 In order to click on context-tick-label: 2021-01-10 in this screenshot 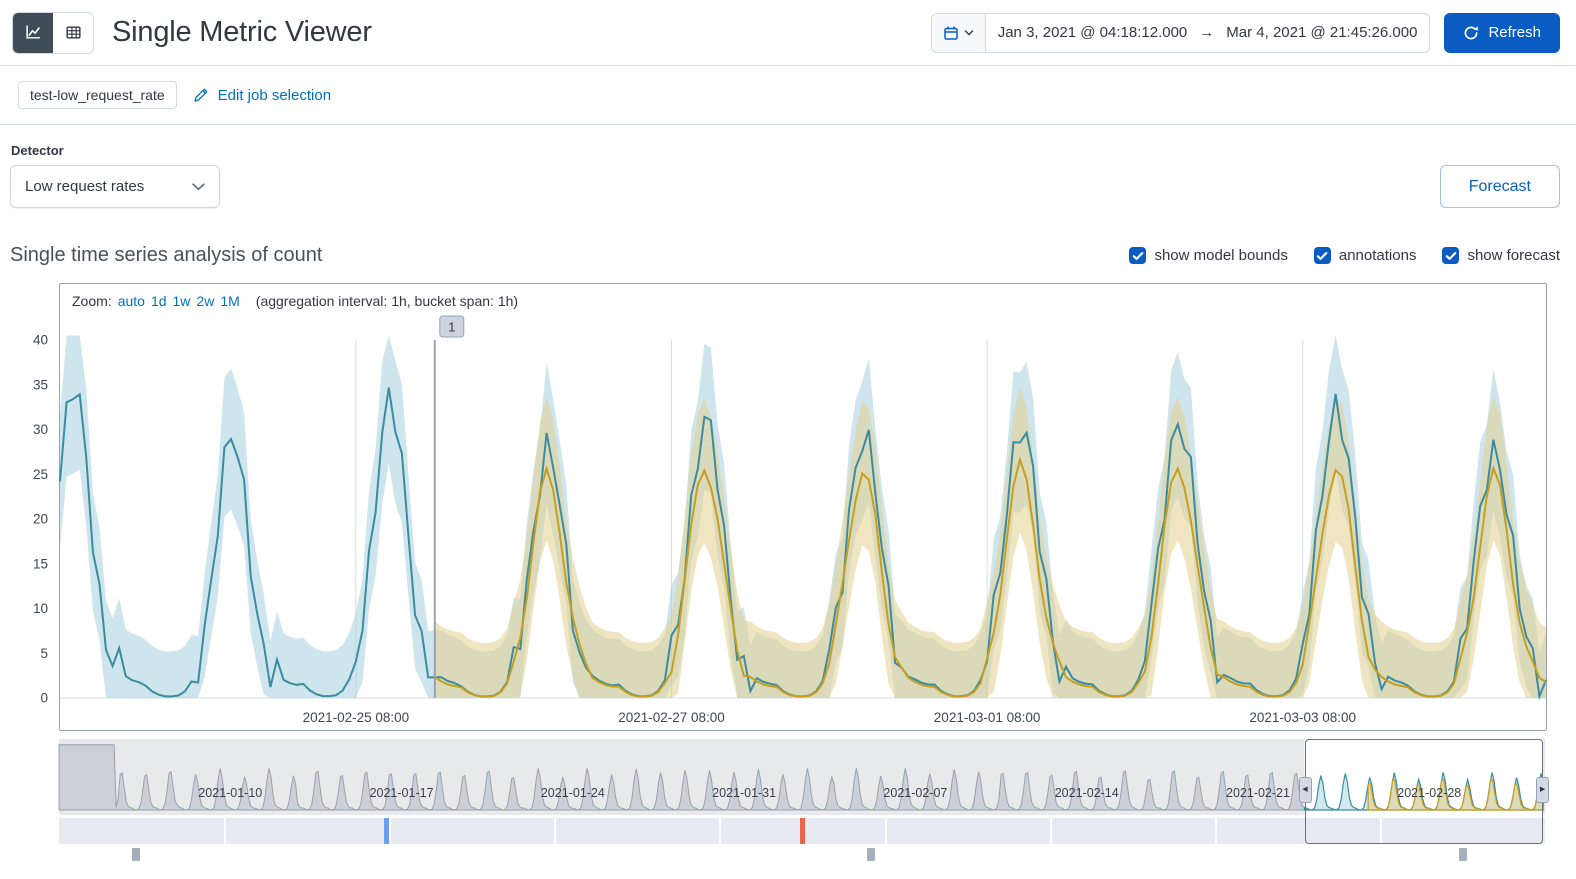, I will do `click(230, 793)`.